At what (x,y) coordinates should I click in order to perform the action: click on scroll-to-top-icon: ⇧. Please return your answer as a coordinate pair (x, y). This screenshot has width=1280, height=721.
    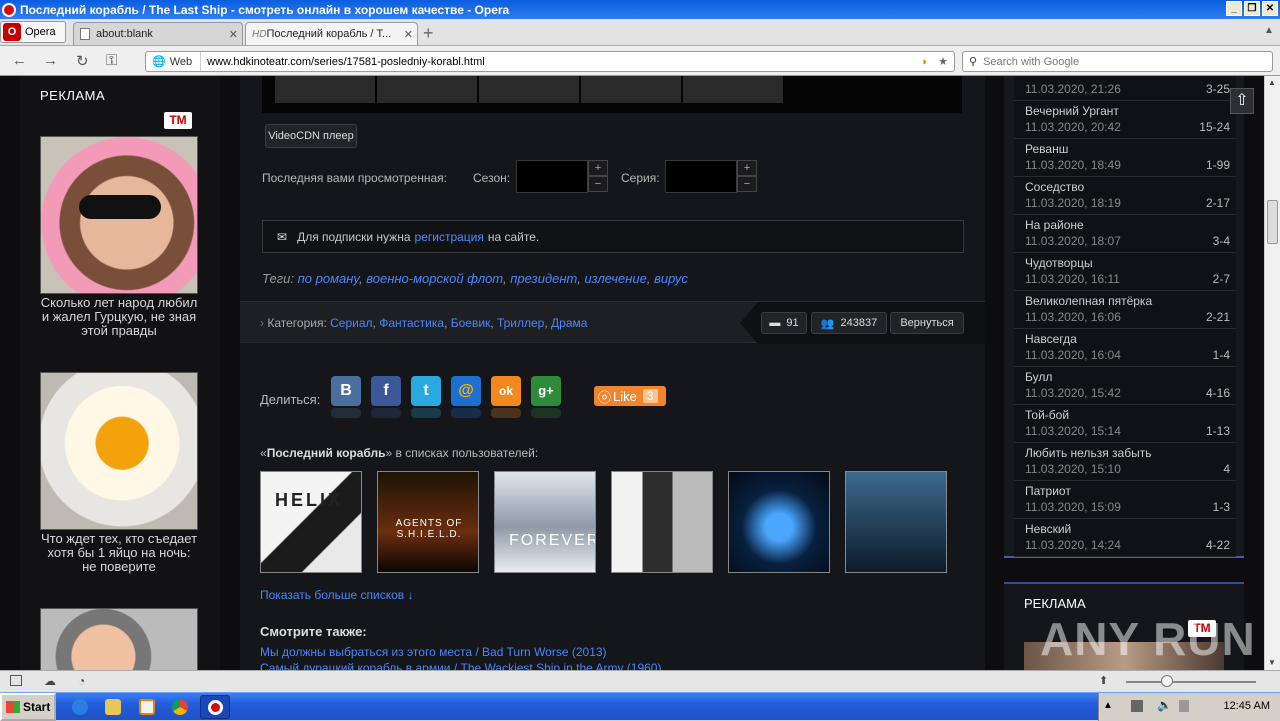
    Looking at the image, I should click on (1242, 101).